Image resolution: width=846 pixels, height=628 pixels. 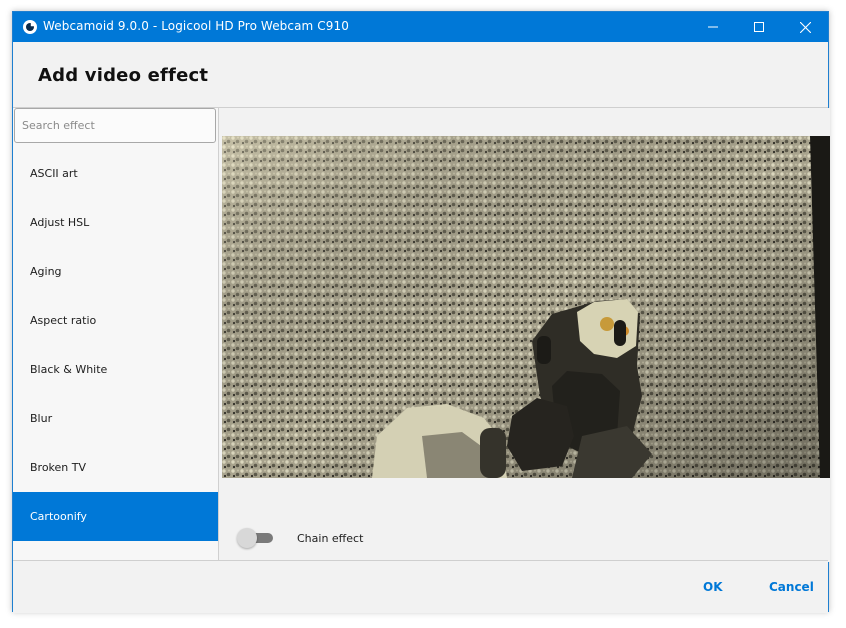 I want to click on maximize-icon, so click(x=759, y=27).